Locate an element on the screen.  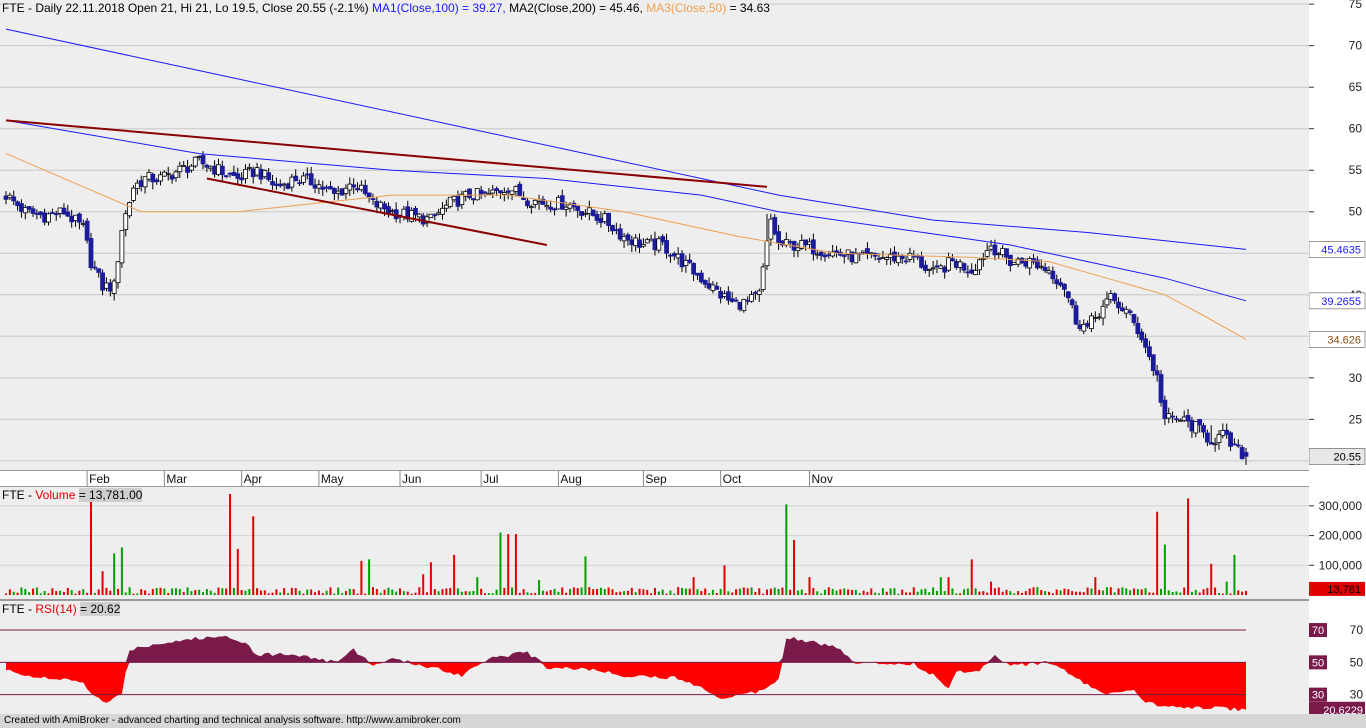
month-label: Oct is located at coordinates (732, 479).